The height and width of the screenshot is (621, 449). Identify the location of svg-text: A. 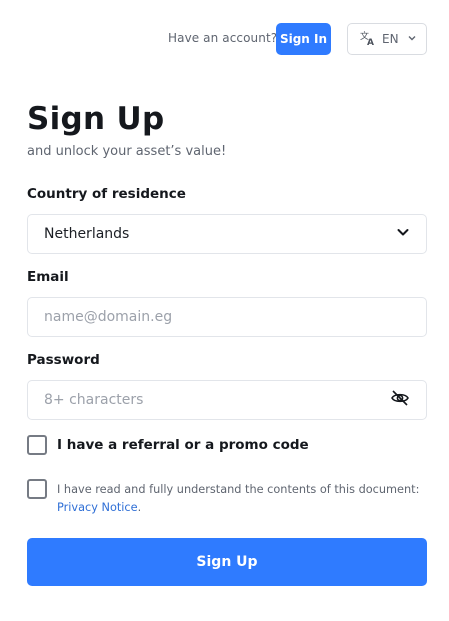
(370, 42).